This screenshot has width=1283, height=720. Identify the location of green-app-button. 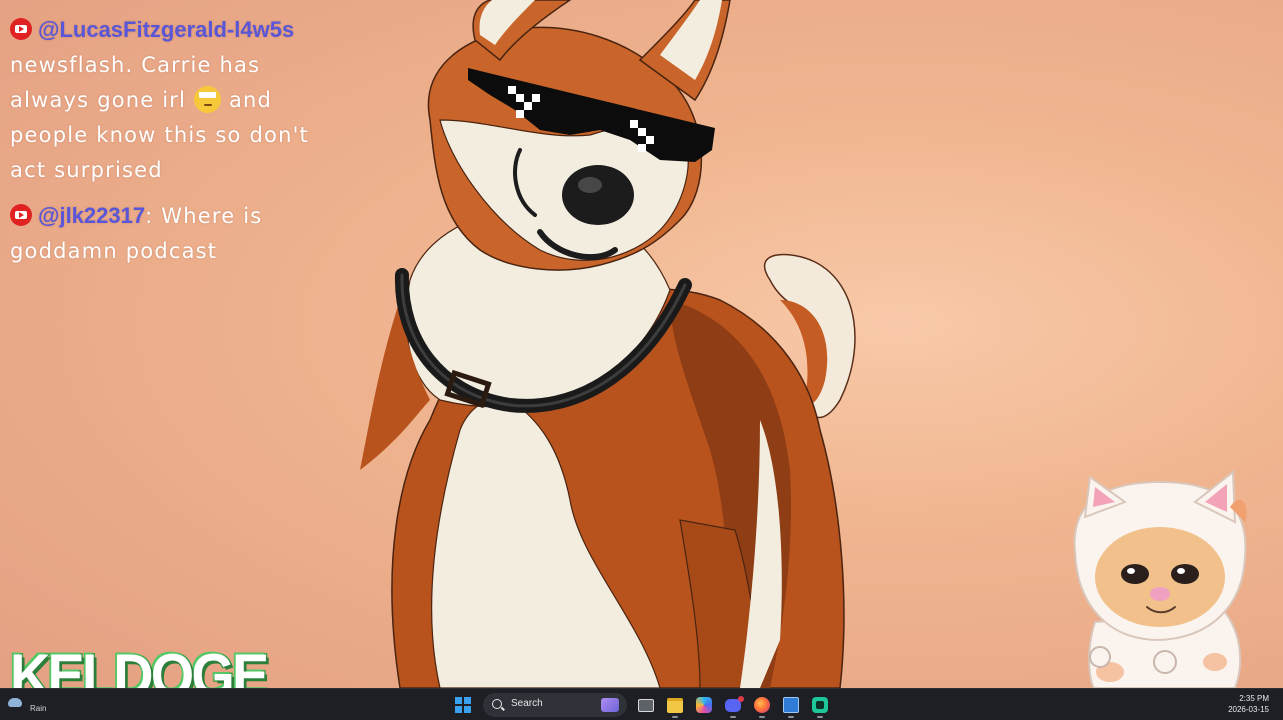
(820, 705).